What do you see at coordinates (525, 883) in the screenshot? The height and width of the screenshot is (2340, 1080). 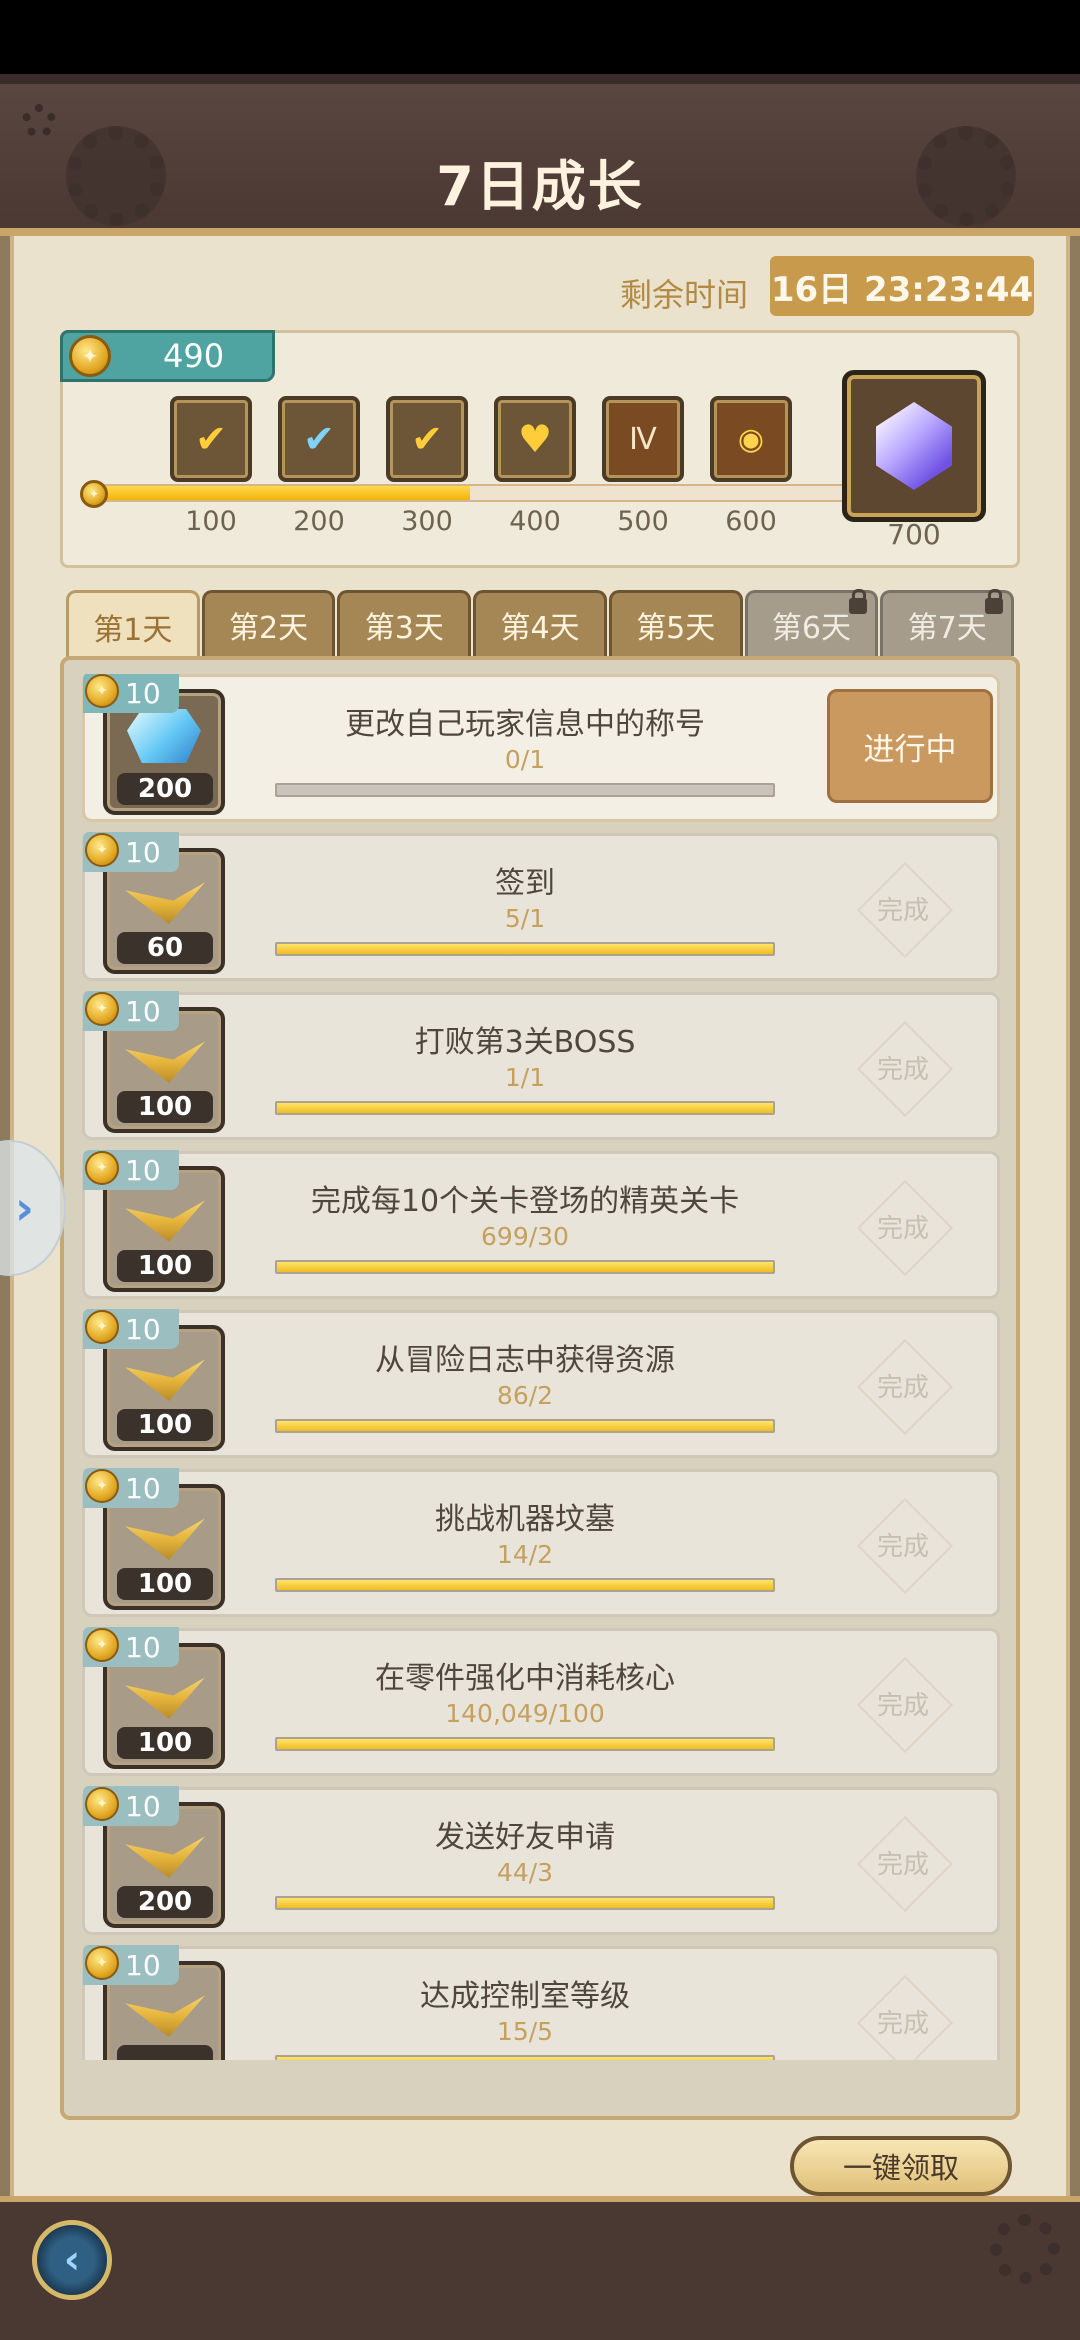 I see `task-title: 签到` at bounding box center [525, 883].